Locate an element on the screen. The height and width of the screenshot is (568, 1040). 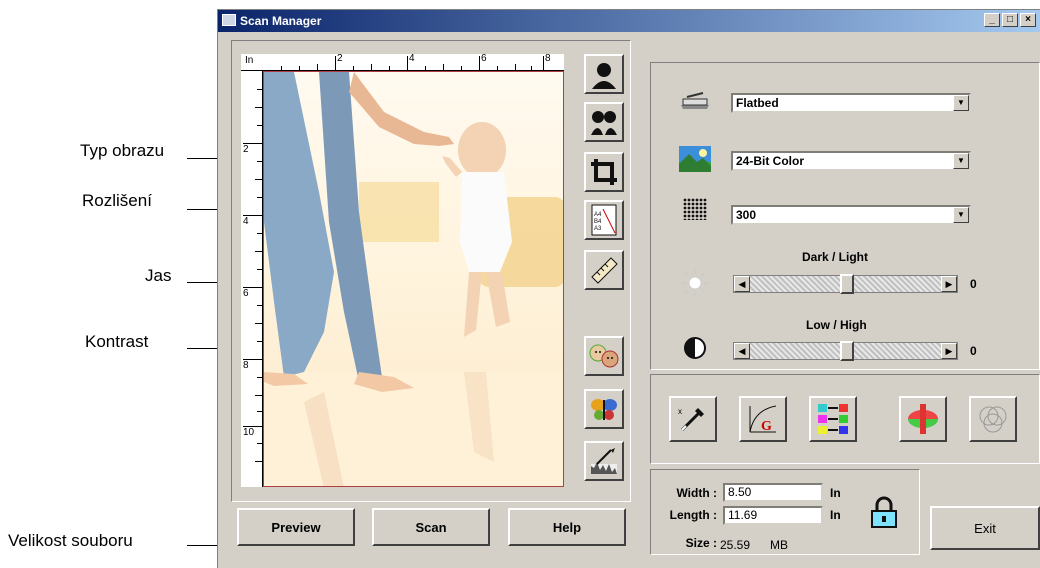
saturation-icon is located at coordinates (923, 419).